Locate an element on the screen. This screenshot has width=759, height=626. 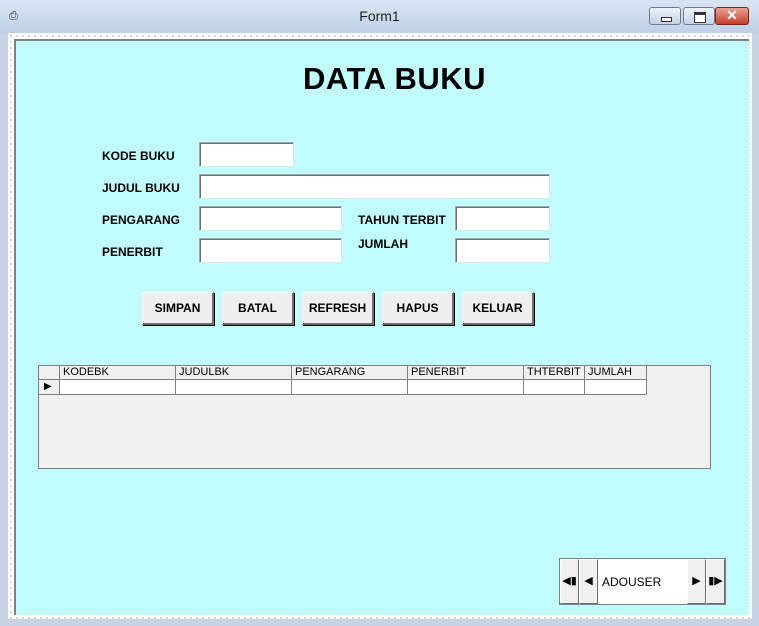
window-title: Form1 is located at coordinates (379, 16).